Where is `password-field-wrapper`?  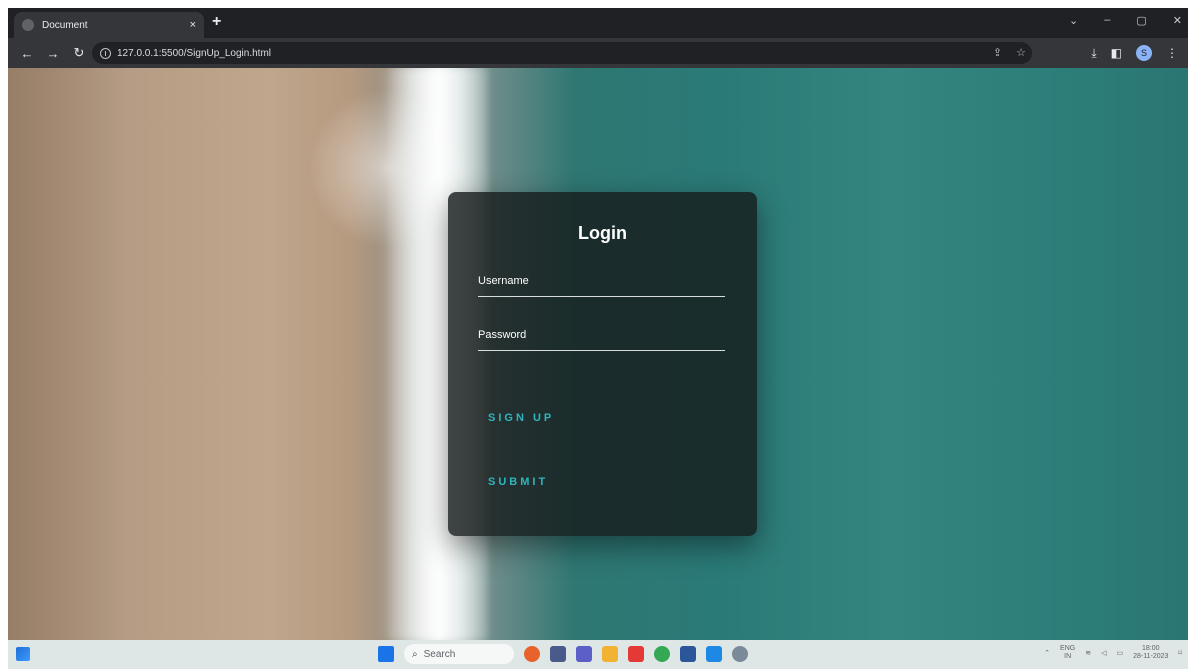
password-field-wrapper is located at coordinates (601, 335).